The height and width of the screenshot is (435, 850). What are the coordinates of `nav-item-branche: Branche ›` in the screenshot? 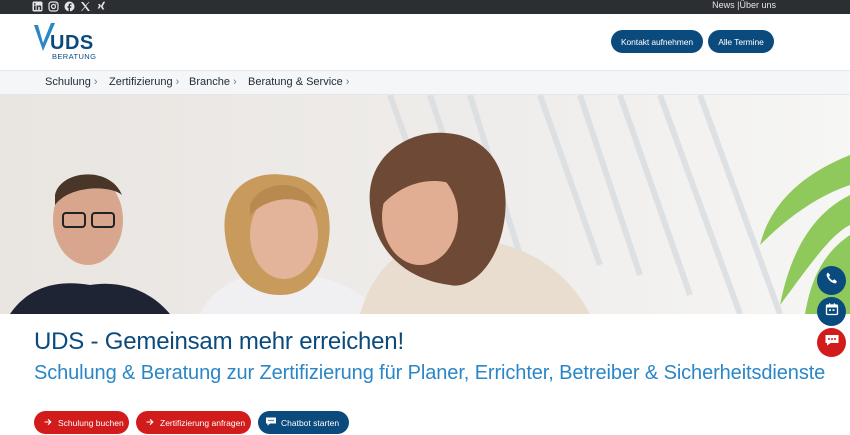 It's located at (213, 82).